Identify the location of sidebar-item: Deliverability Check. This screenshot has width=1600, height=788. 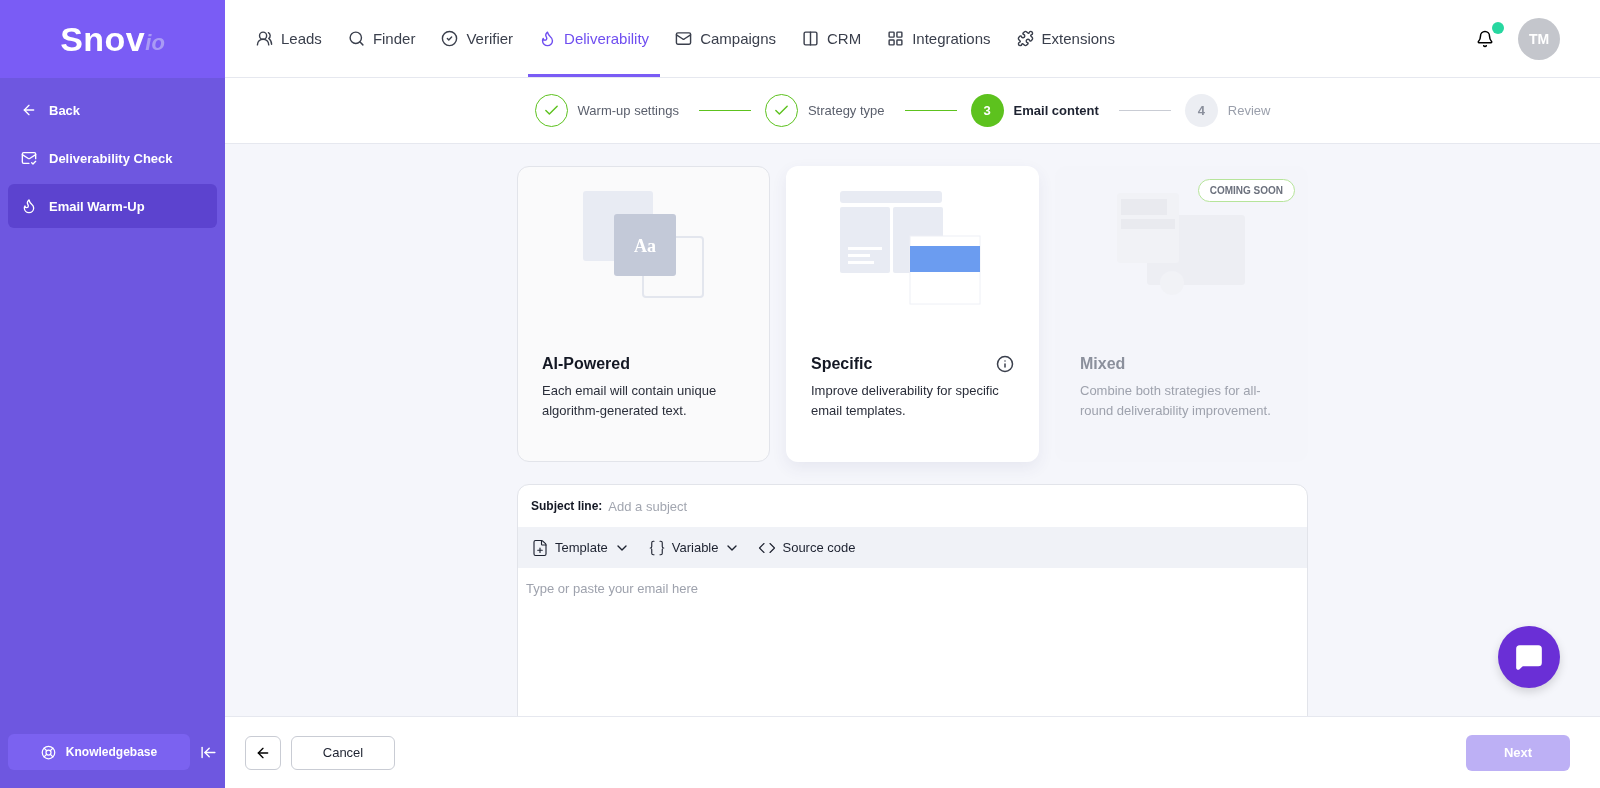
(112, 158).